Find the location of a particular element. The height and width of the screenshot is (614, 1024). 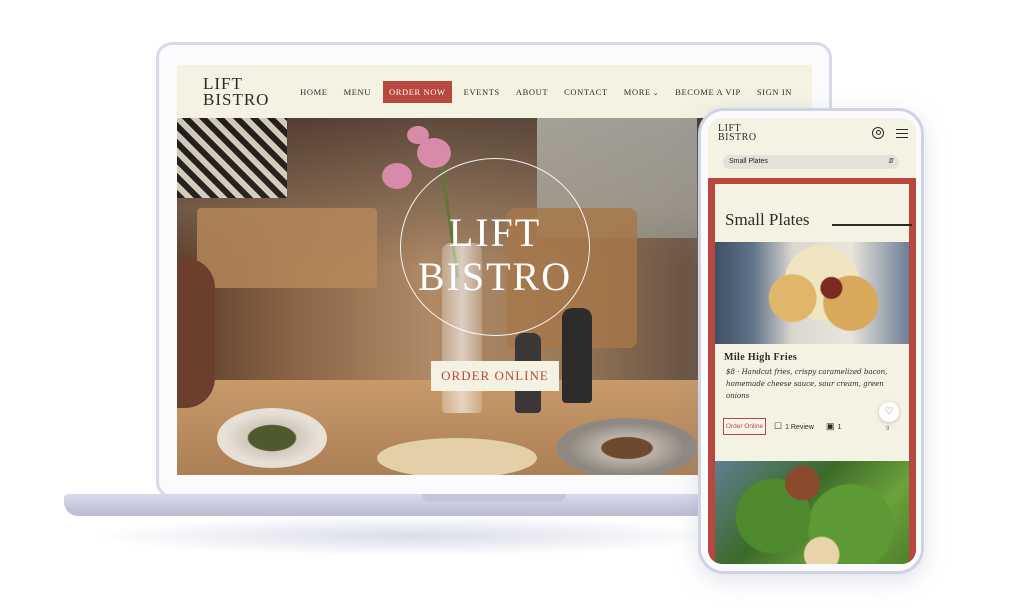

comment-icon: ☐ is located at coordinates (778, 426).